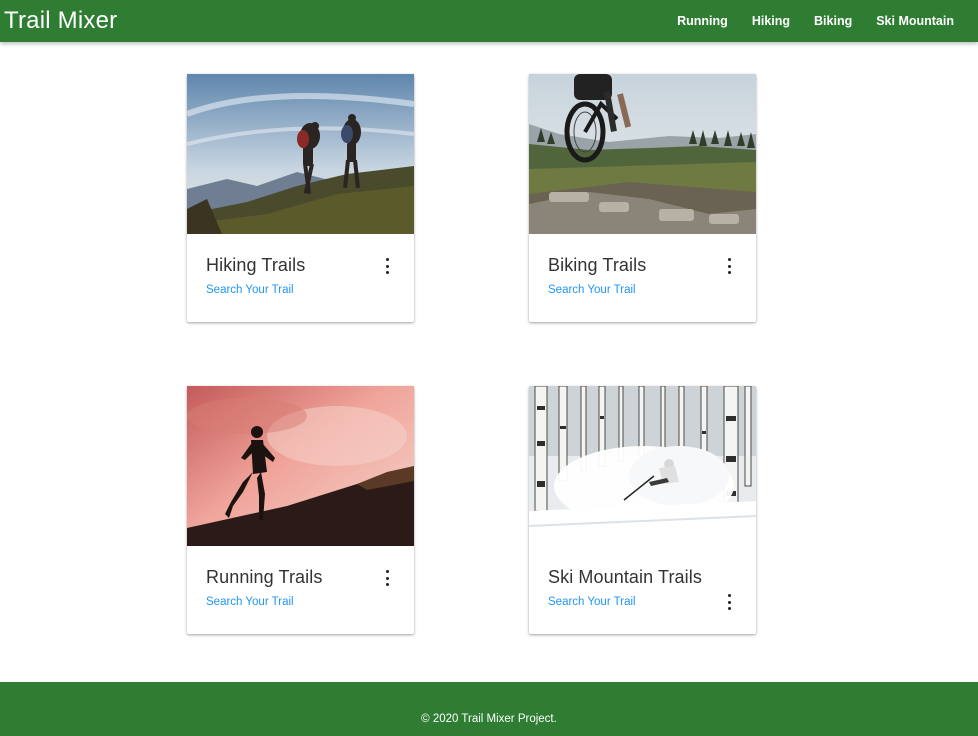  What do you see at coordinates (833, 21) in the screenshot?
I see `nav-link-biking: Biking` at bounding box center [833, 21].